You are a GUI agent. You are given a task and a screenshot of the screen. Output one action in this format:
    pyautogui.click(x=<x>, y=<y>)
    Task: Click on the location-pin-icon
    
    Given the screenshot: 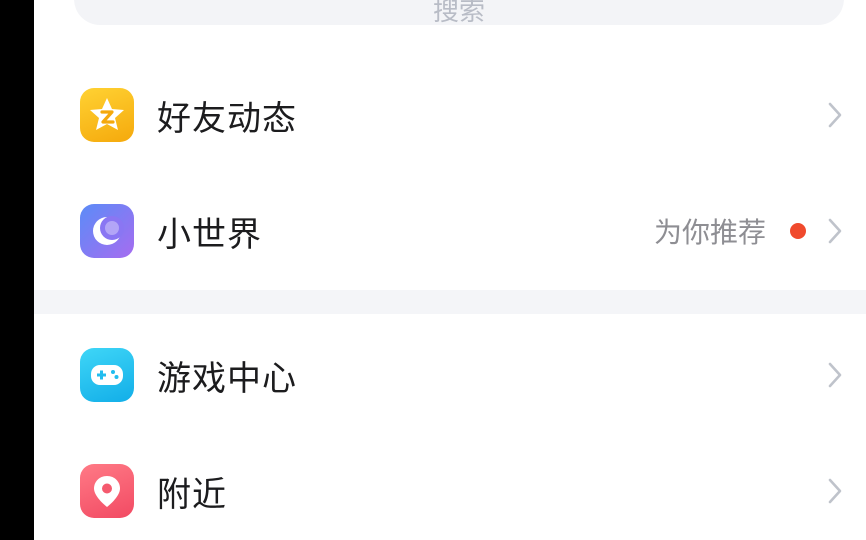 What is the action you would take?
    pyautogui.click(x=107, y=491)
    